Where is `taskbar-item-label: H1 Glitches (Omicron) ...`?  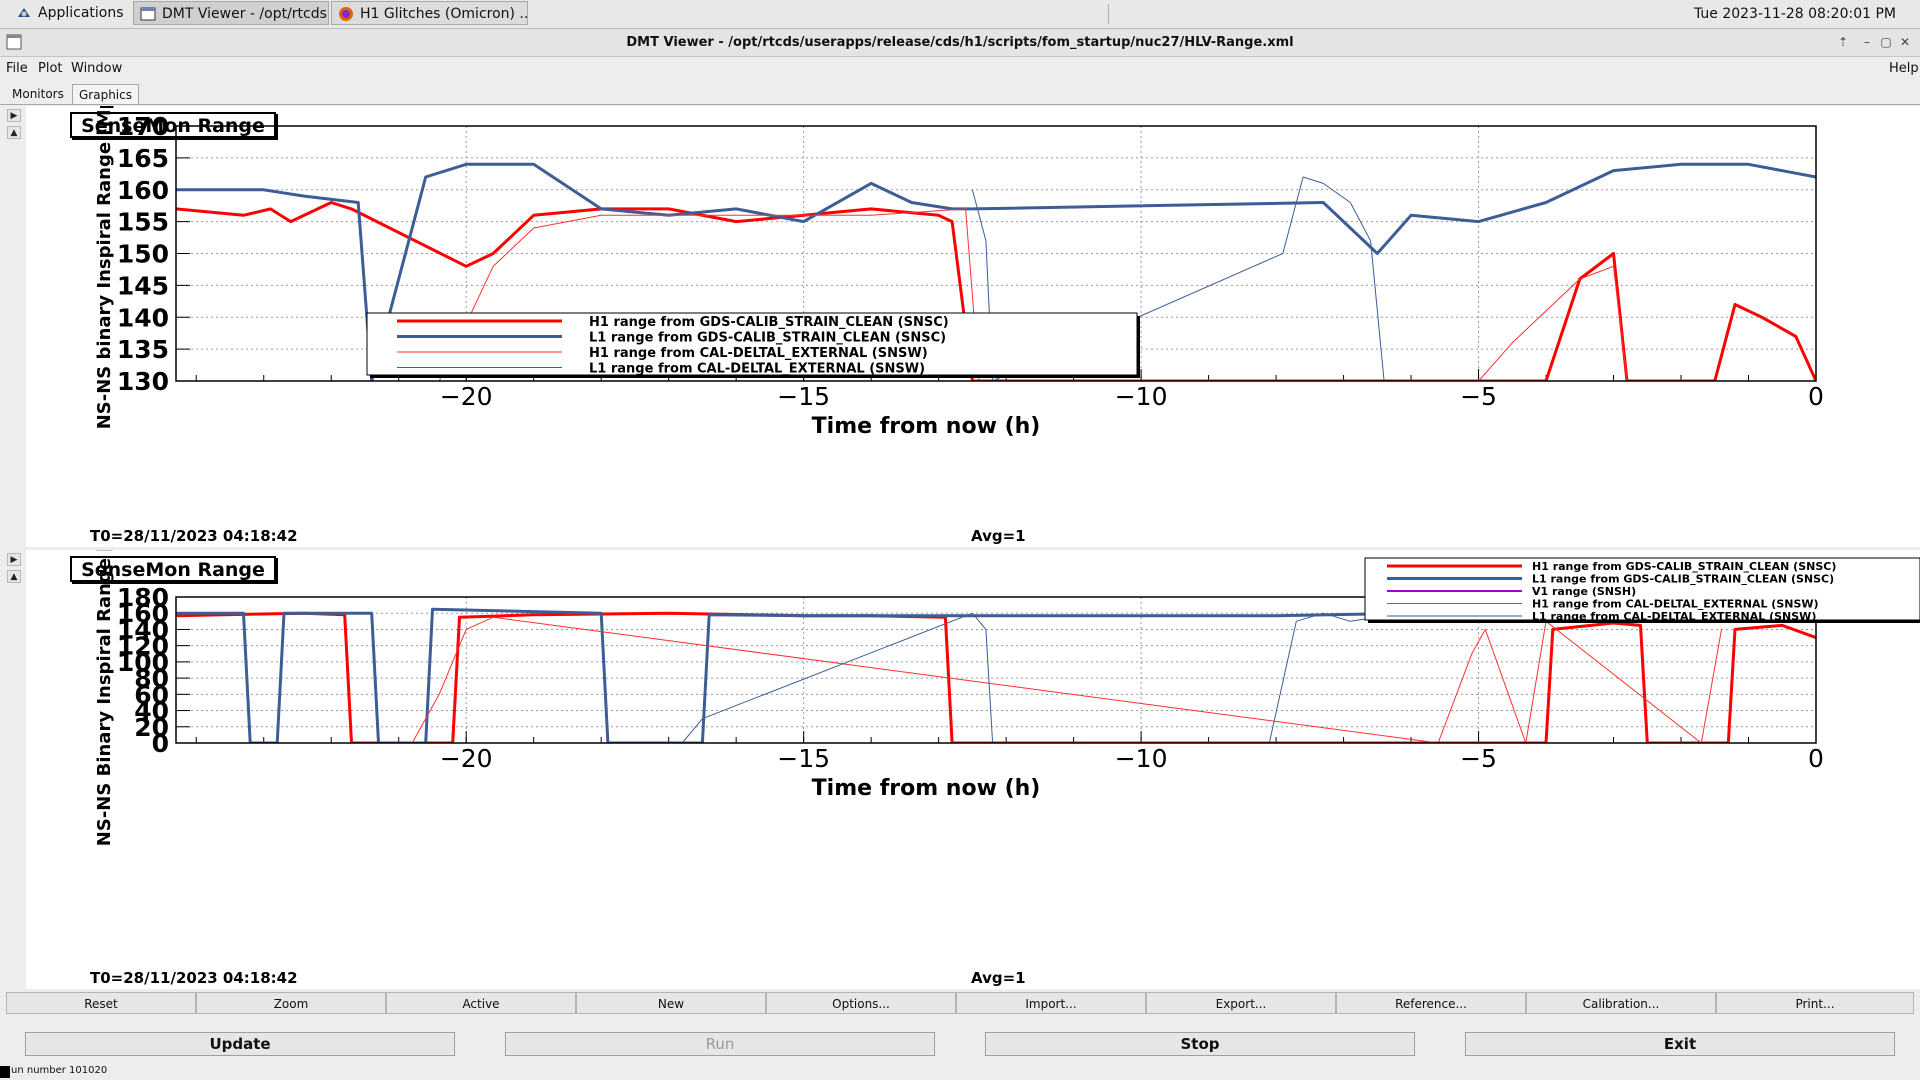
taskbar-item-label: H1 Glitches (Omicron) ... is located at coordinates (444, 14).